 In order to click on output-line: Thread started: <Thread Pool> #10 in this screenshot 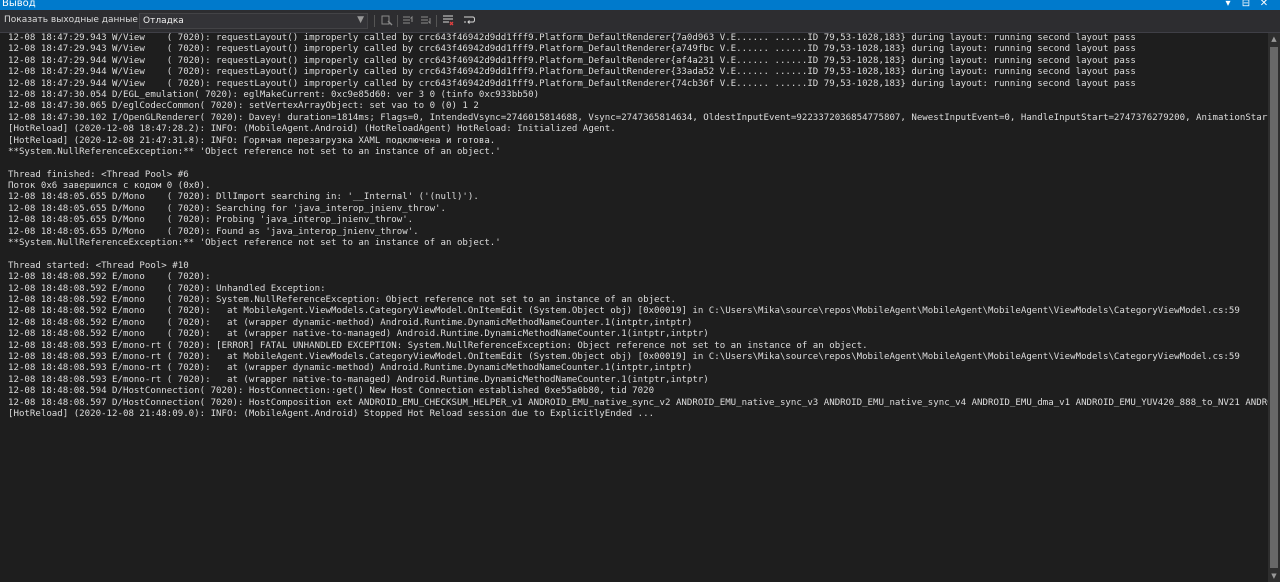, I will do `click(98, 265)`.